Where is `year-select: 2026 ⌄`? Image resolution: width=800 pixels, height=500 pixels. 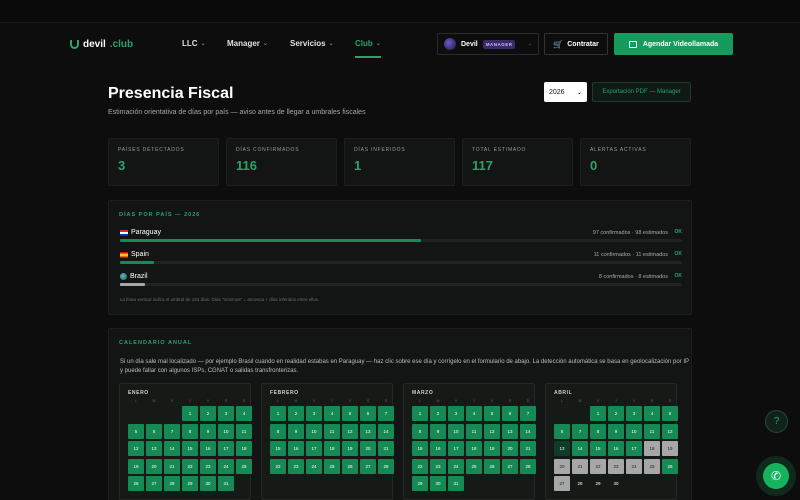
year-select: 2026 ⌄ is located at coordinates (565, 92).